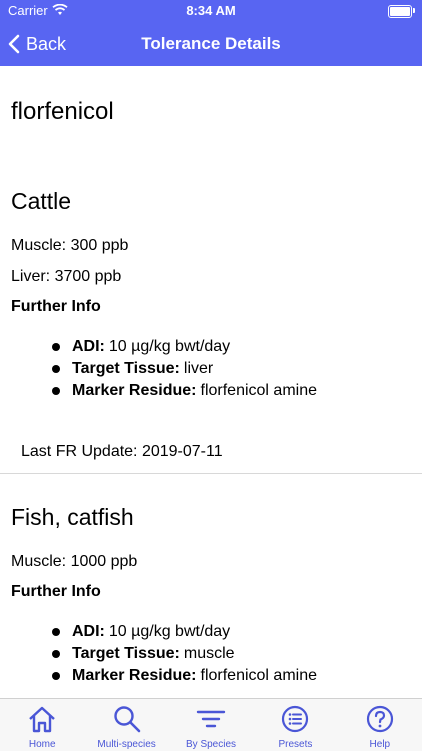 The height and width of the screenshot is (751, 422). Describe the element at coordinates (198, 368) in the screenshot. I see `info-value: liver` at that location.